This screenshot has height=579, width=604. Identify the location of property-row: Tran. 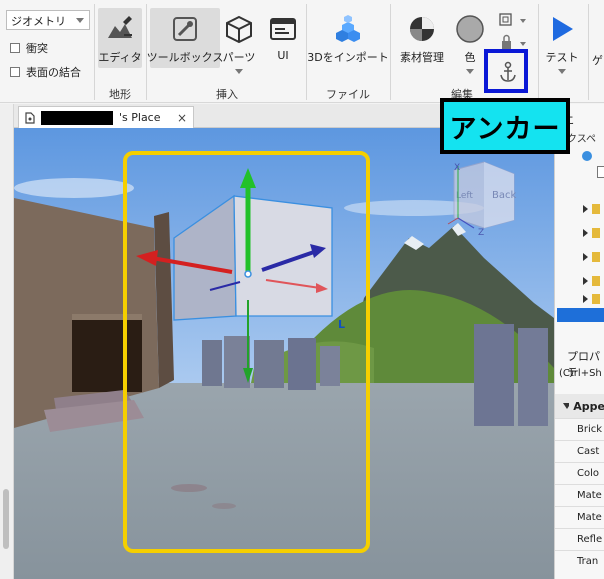
(579, 561).